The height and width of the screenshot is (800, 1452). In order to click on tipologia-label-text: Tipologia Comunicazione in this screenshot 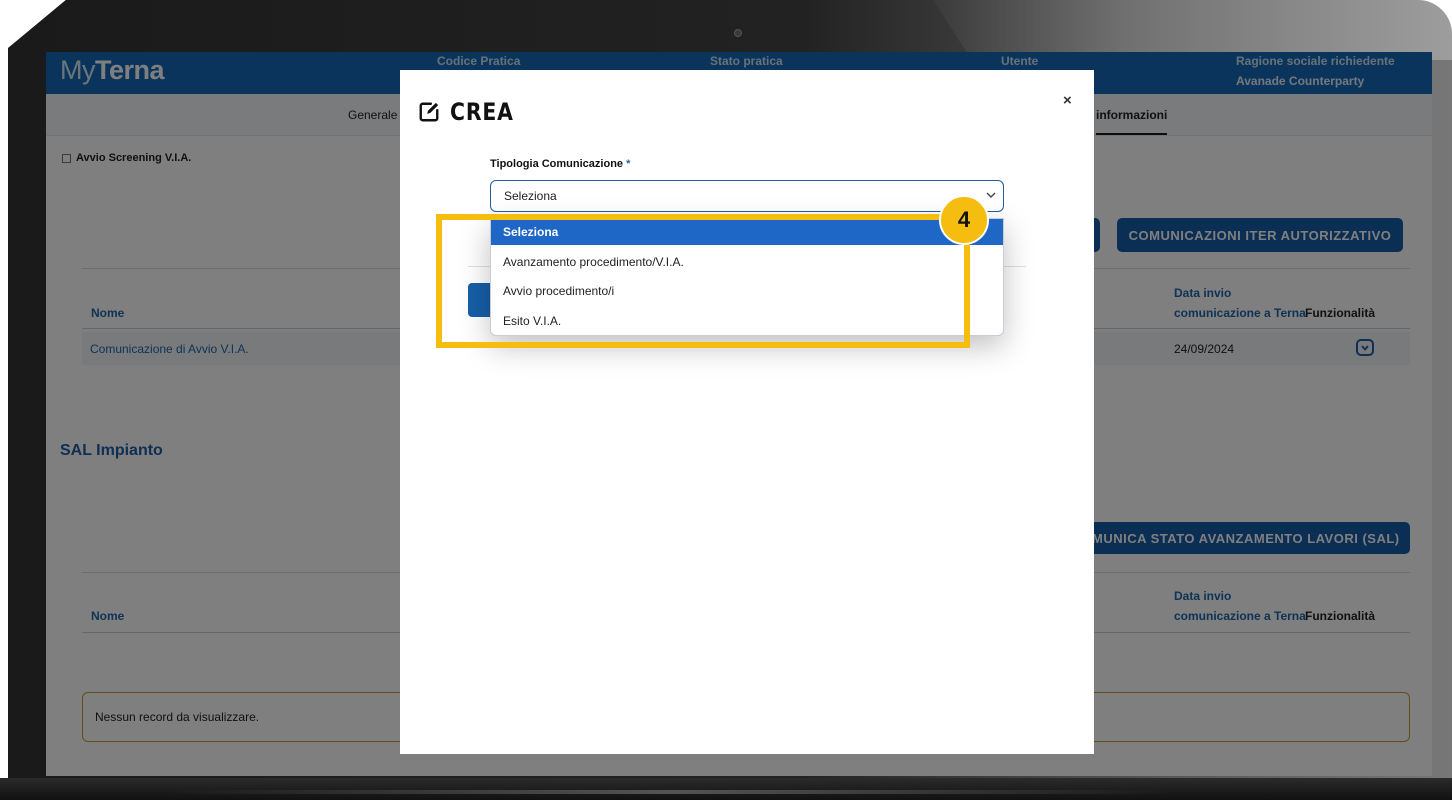, I will do `click(557, 164)`.